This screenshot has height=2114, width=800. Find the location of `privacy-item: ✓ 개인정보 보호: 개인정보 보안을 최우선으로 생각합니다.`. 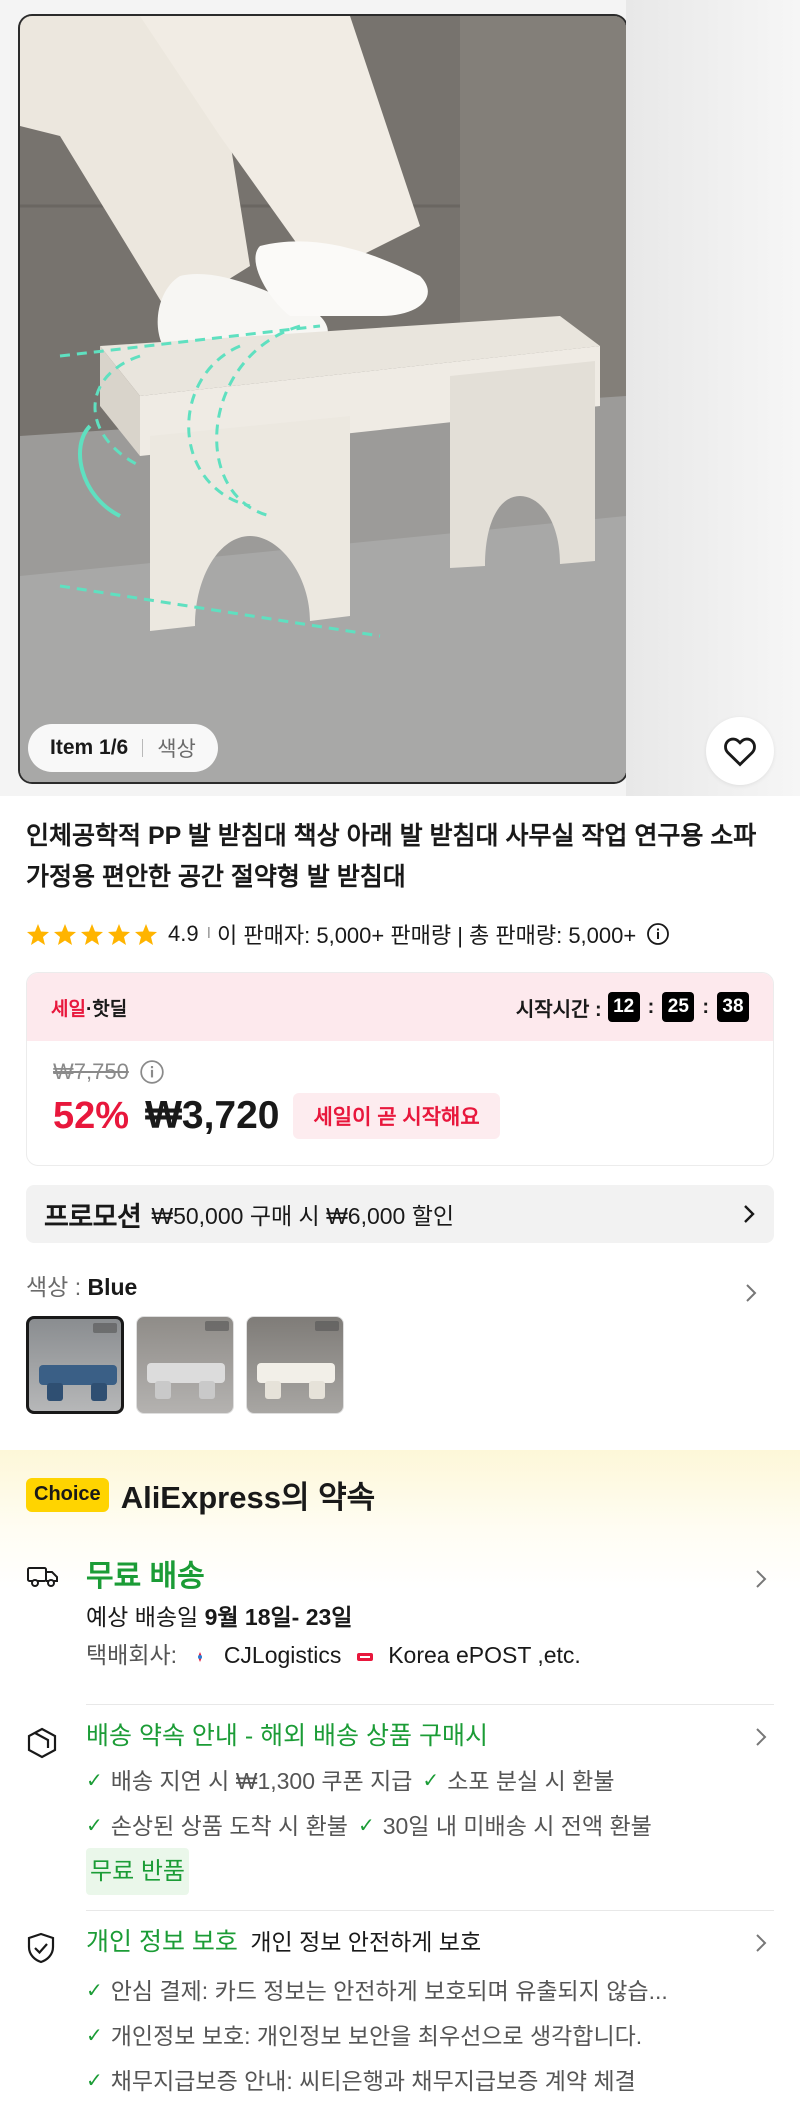

privacy-item: ✓ 개인정보 보호: 개인정보 보안을 최우선으로 생각합니다. is located at coordinates (364, 2036).